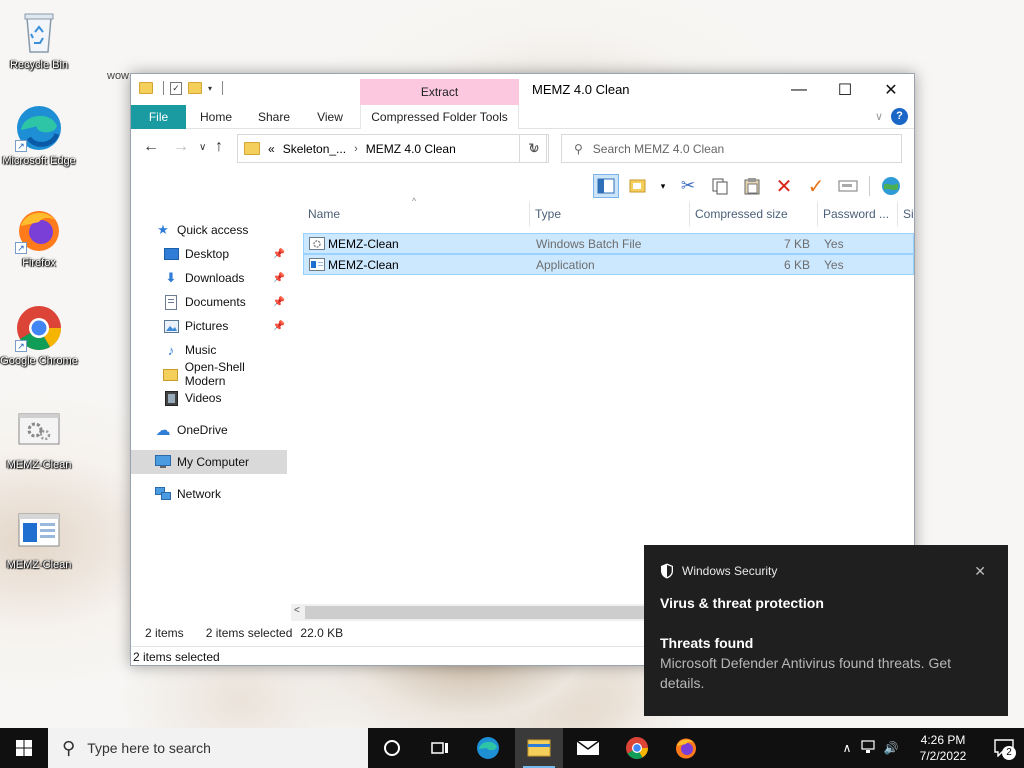 This screenshot has width=1024, height=768. I want to click on volume-icon: 🔊, so click(891, 748).